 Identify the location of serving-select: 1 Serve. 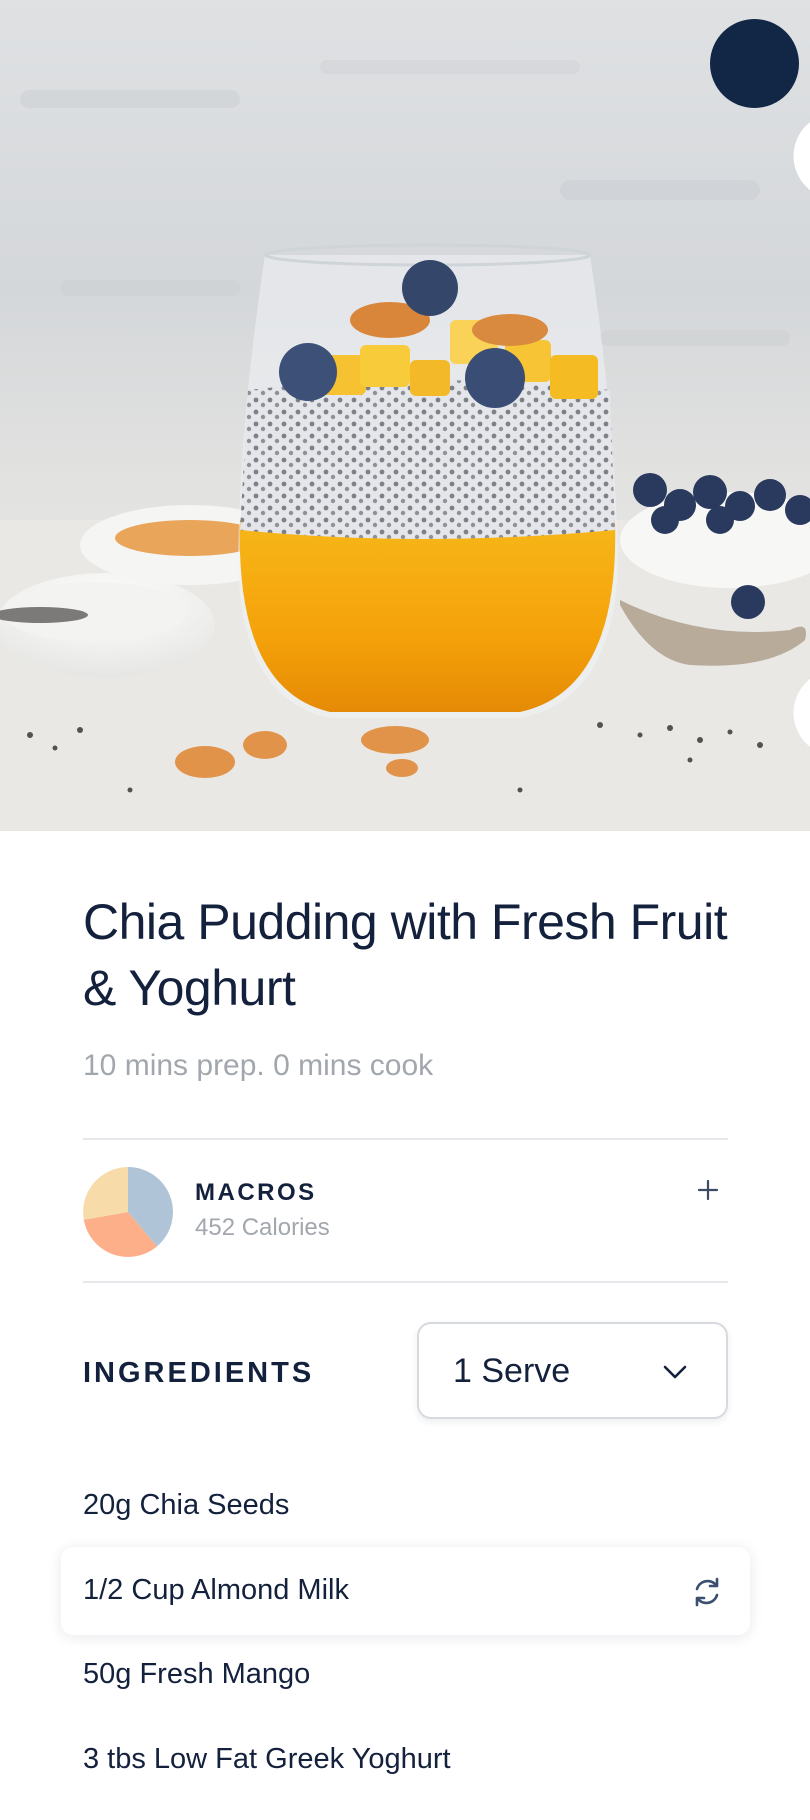
(572, 1370).